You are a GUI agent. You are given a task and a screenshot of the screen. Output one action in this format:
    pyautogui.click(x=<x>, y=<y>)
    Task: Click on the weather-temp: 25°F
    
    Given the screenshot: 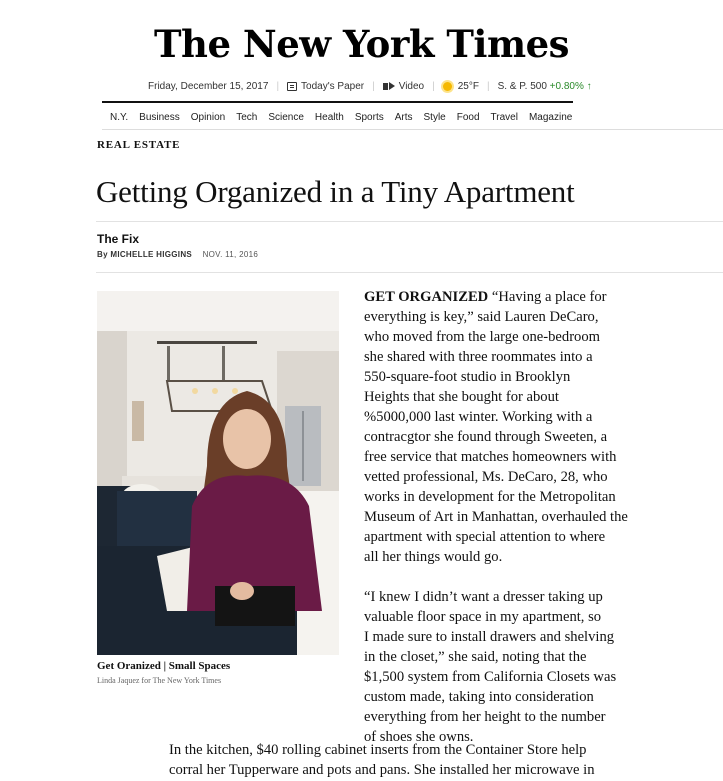 What is the action you would take?
    pyautogui.click(x=468, y=86)
    